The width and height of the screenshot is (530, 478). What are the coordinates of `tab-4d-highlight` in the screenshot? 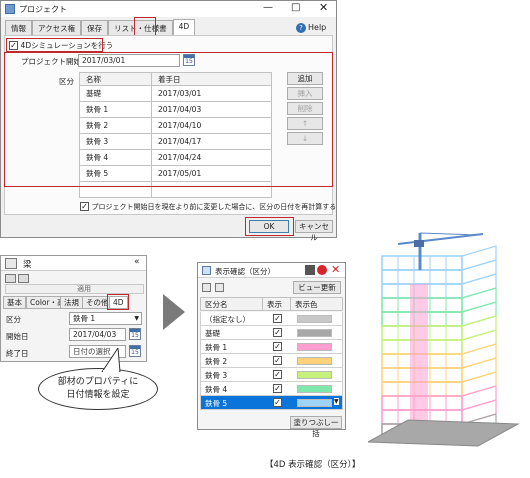 It's located at (145, 27).